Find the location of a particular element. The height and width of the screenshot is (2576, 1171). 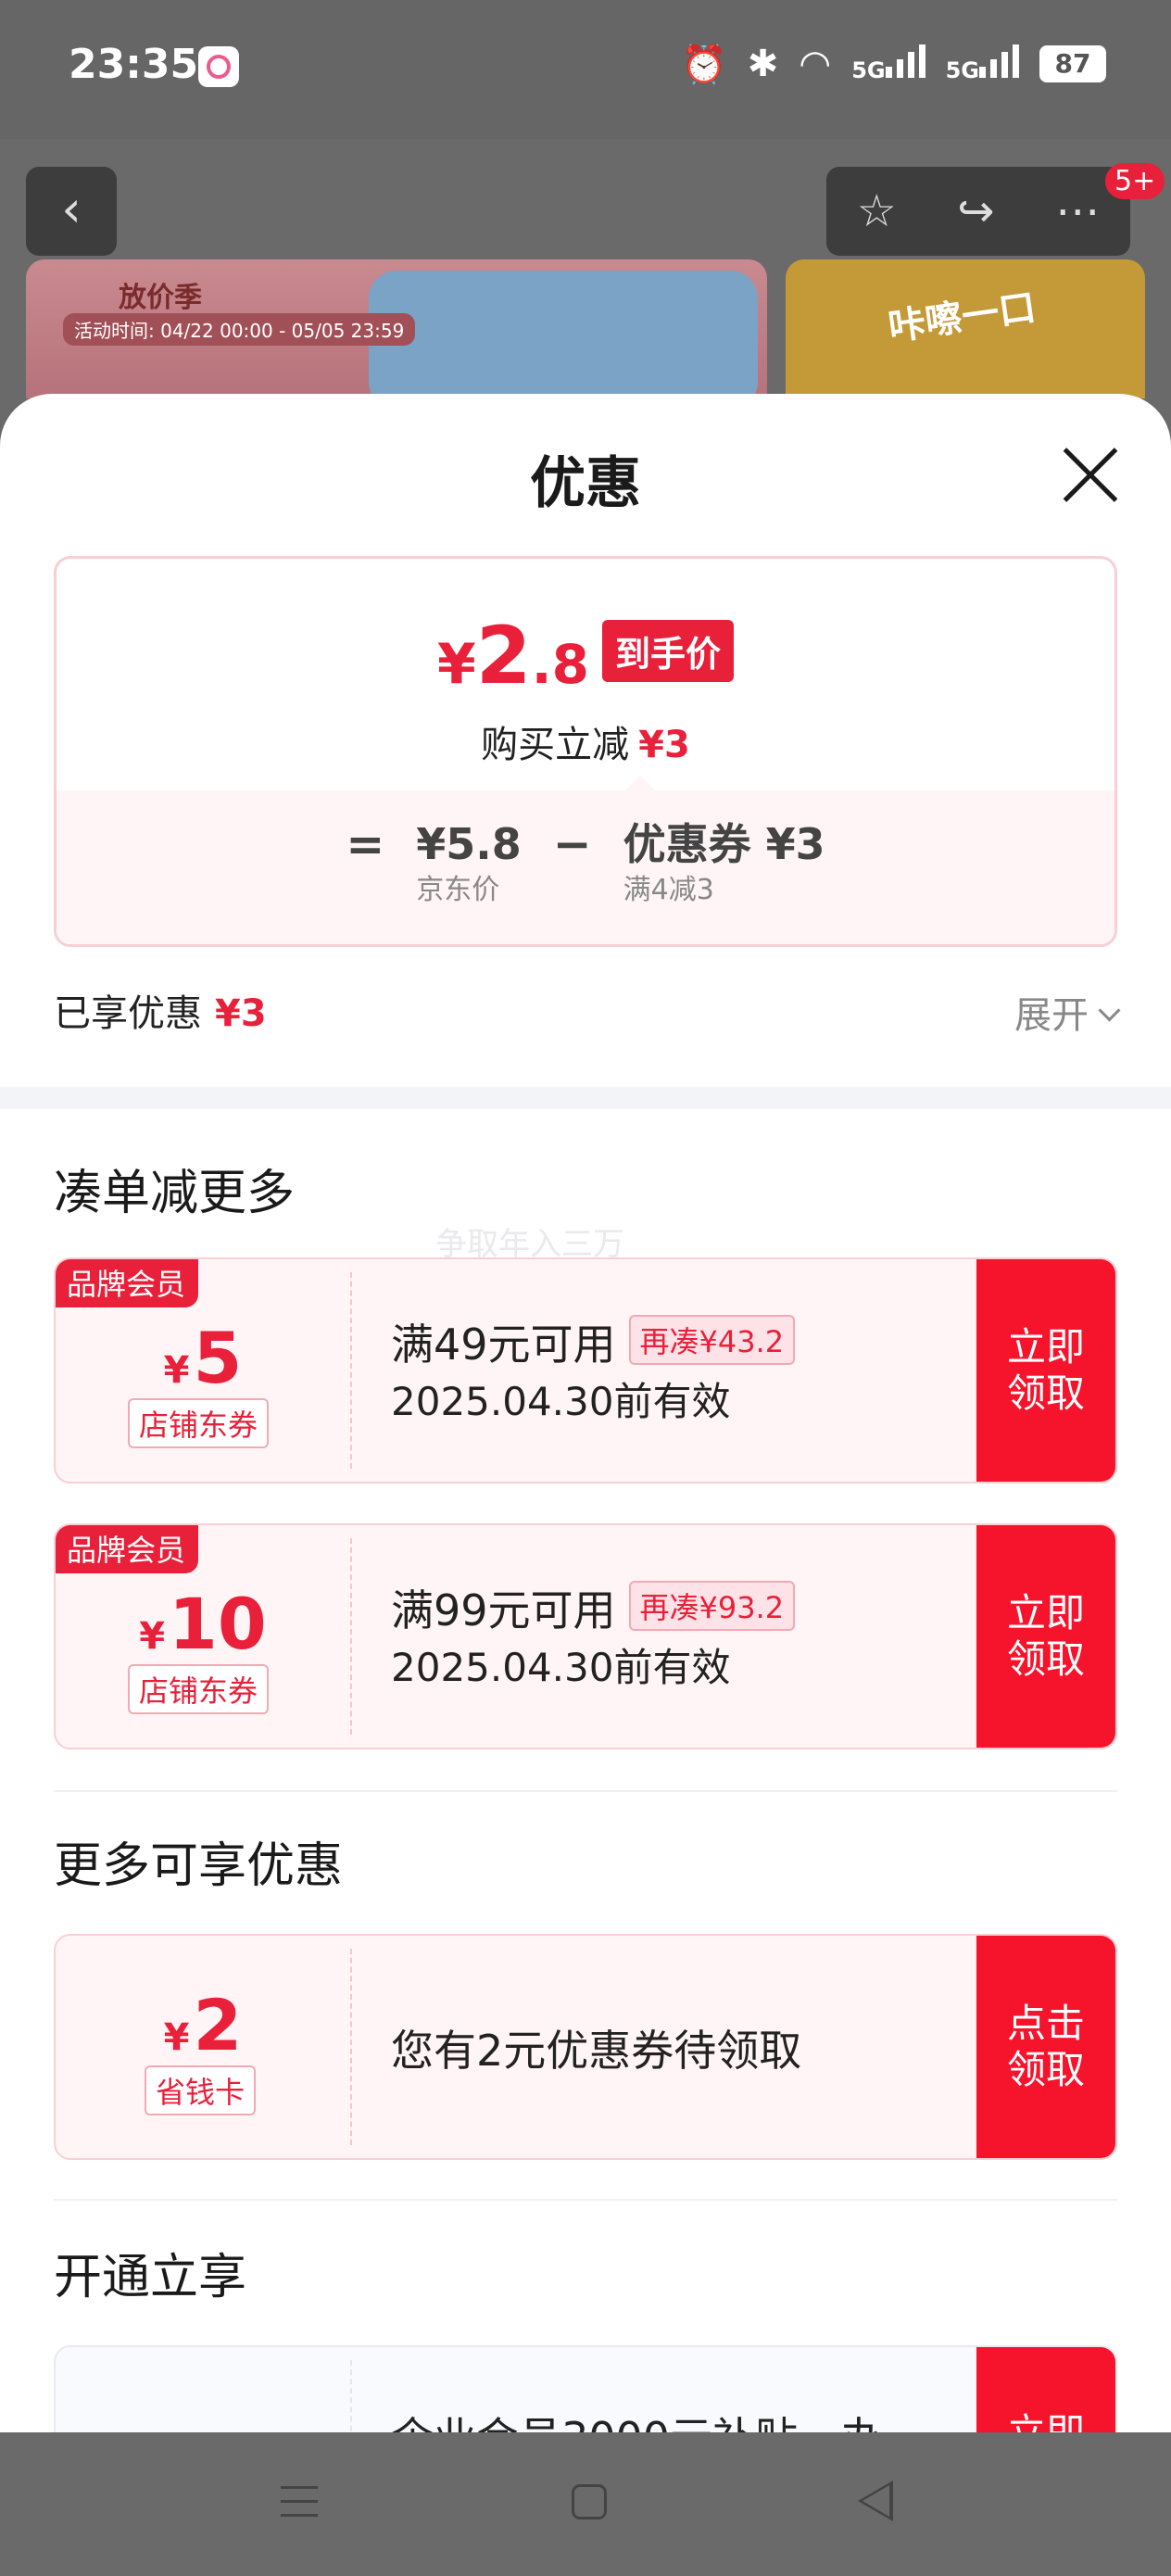

coupon-value-panel: 品牌会员 ¥10 店铺东券 is located at coordinates (203, 1636).